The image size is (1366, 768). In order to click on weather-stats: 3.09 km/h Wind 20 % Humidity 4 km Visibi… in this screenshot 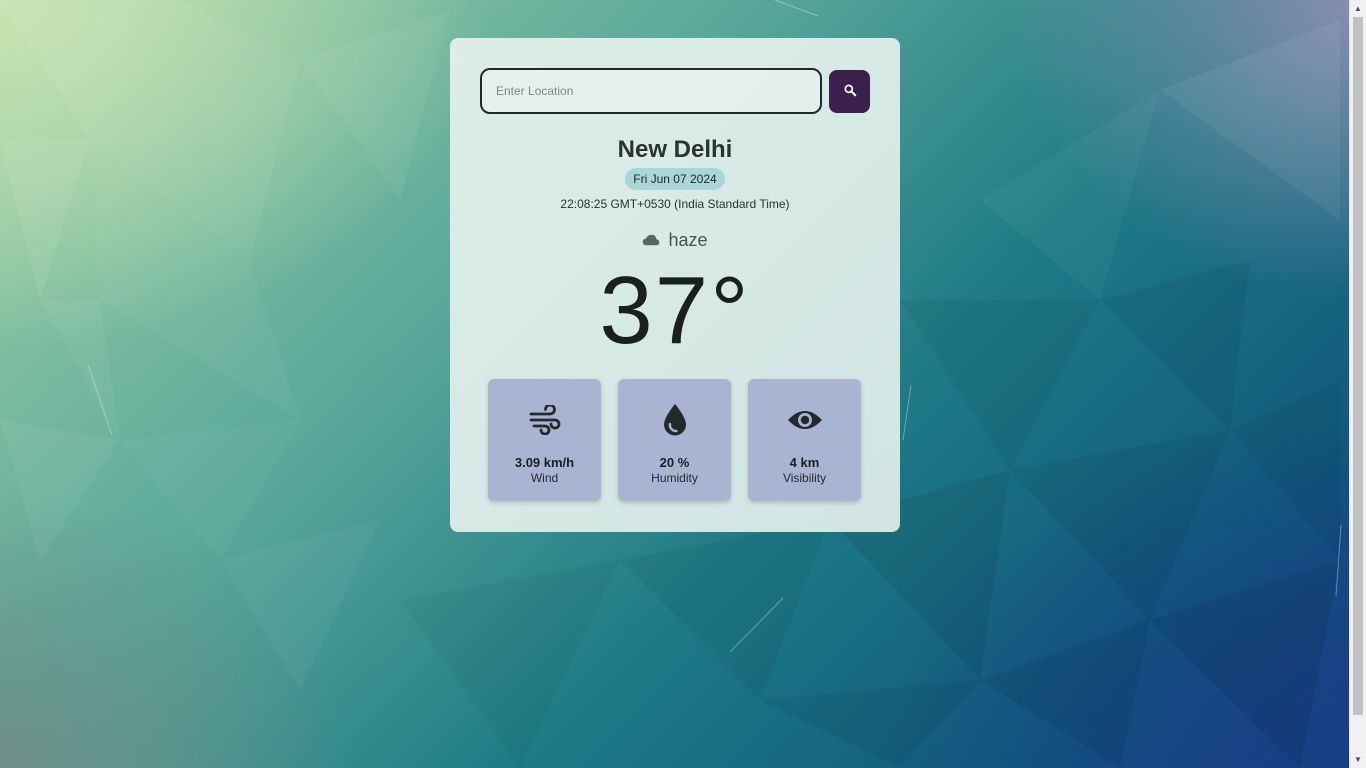, I will do `click(674, 440)`.